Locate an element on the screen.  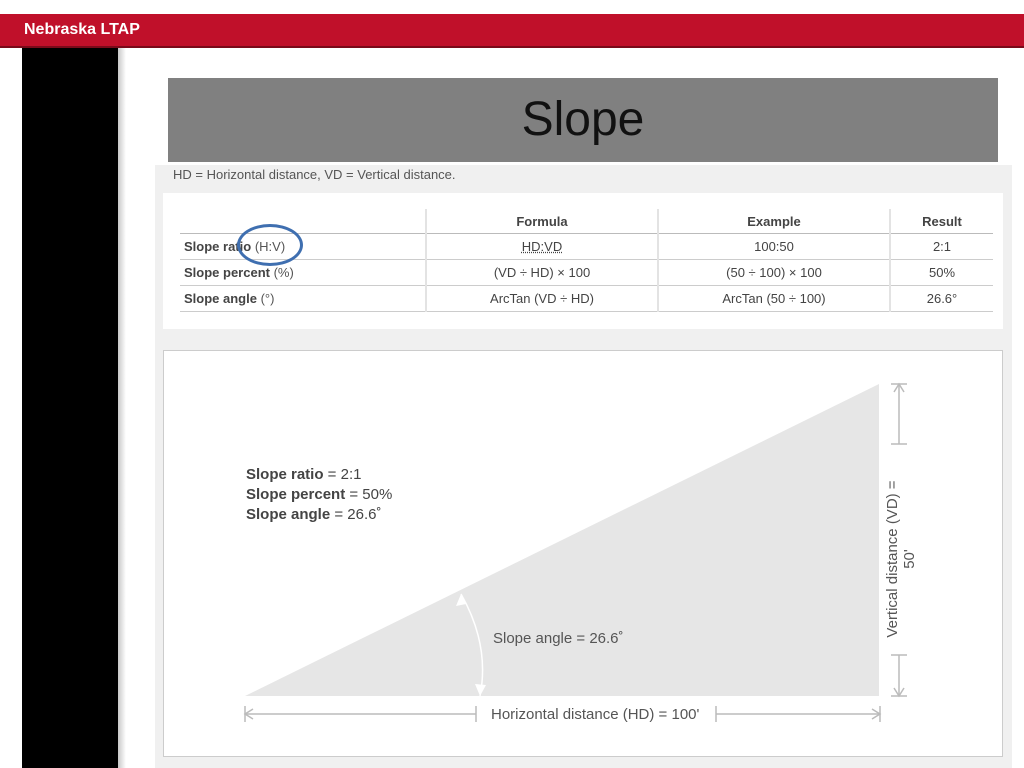
summary-line-percent: Slope percent = 50% is located at coordinates (319, 494).